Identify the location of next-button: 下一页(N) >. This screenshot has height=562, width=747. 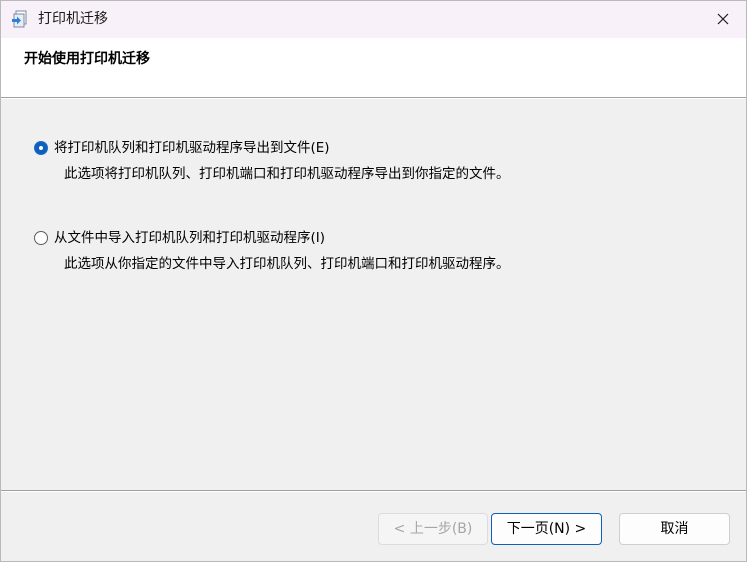
(546, 529).